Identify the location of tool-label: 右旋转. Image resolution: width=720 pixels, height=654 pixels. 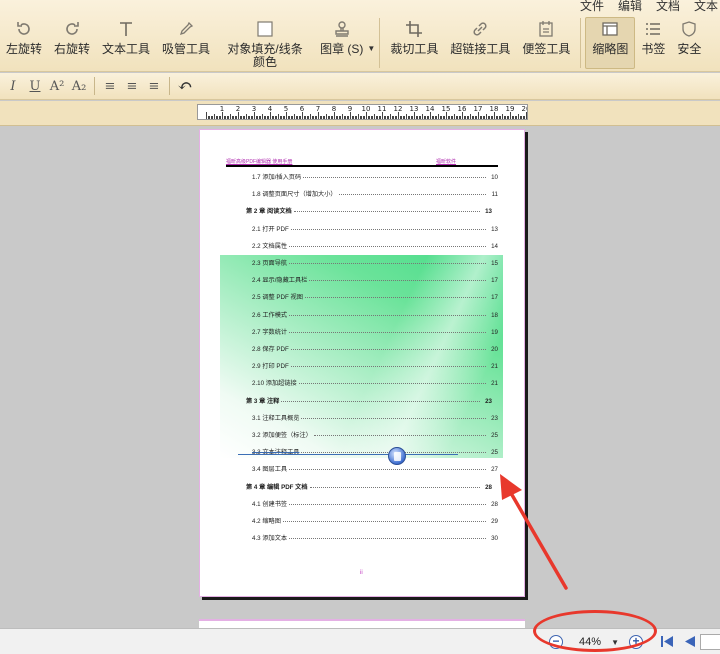
(72, 49).